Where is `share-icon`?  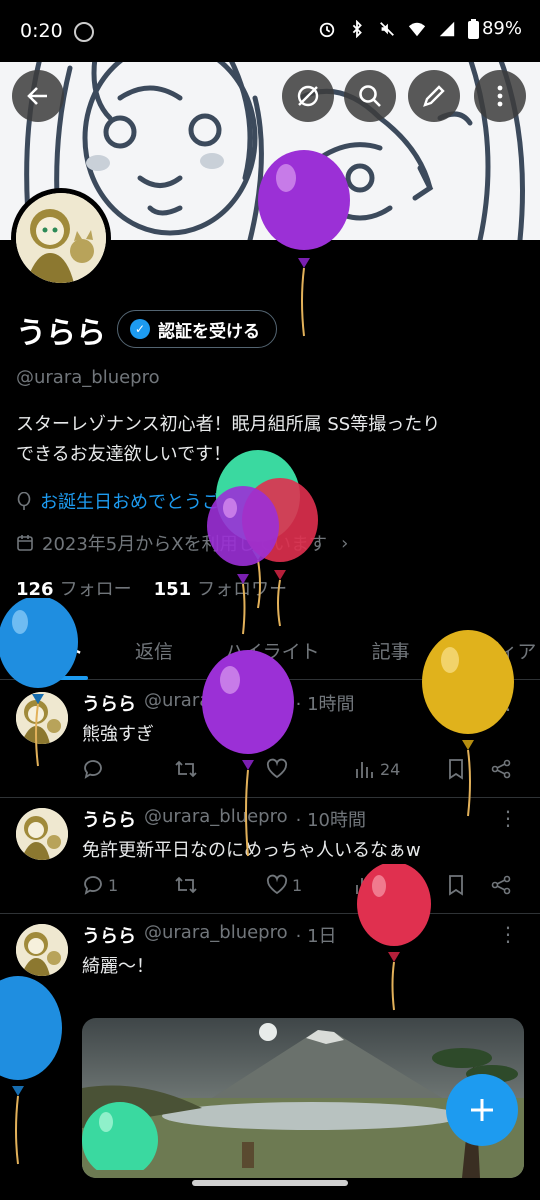 share-icon is located at coordinates (501, 885).